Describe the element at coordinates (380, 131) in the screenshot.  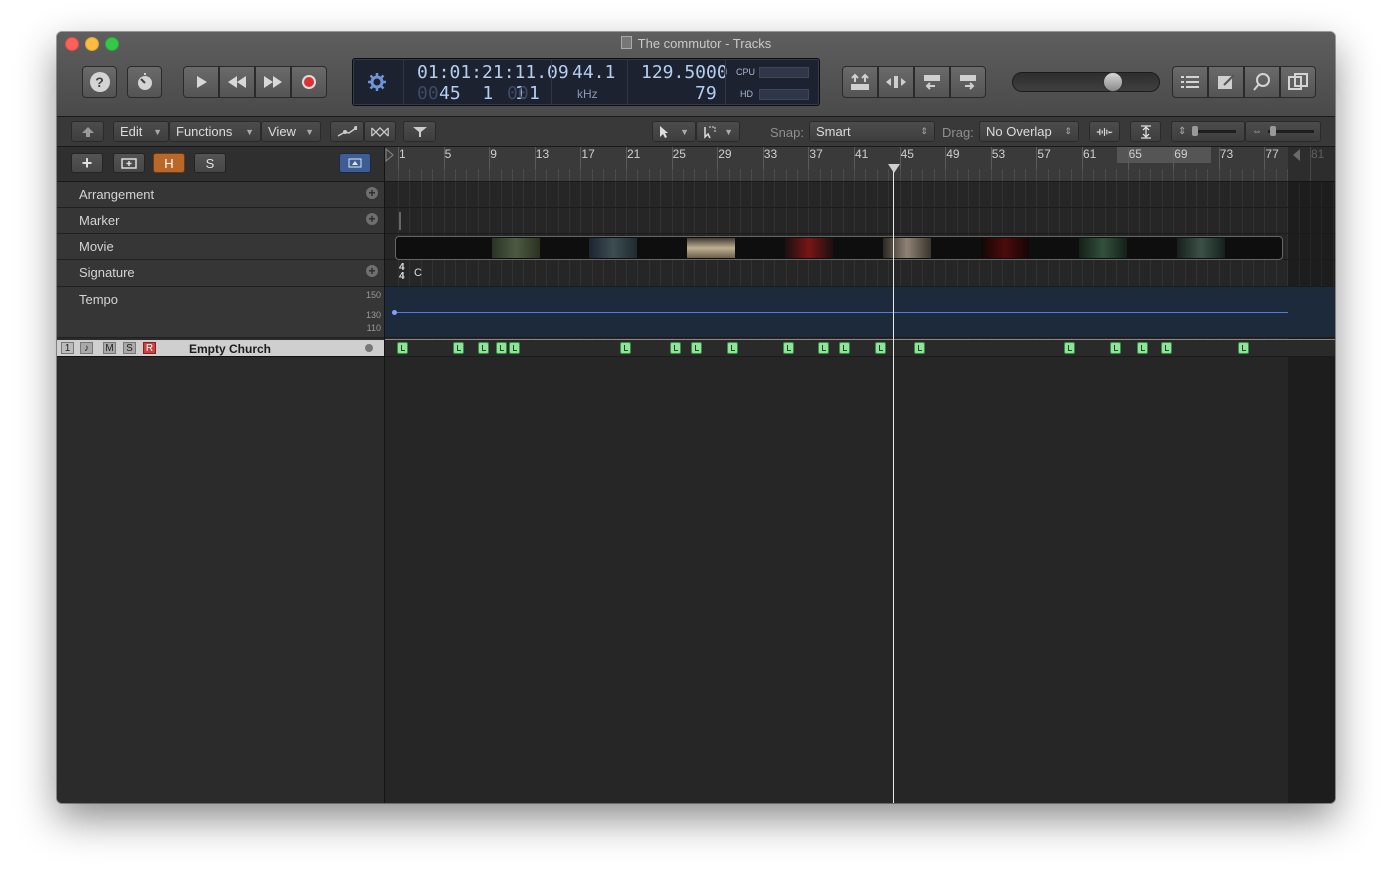
I see `flex-button` at that location.